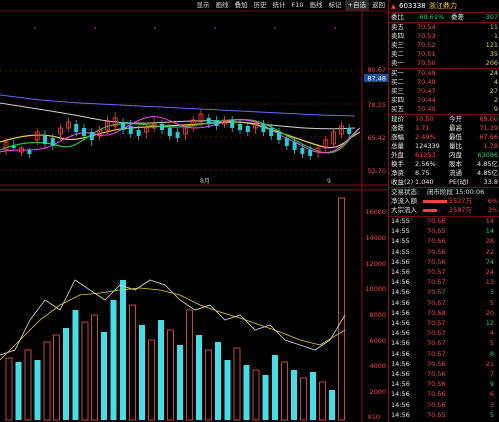 This screenshot has width=499, height=422. What do you see at coordinates (444, 164) in the screenshot?
I see `quote-row: 换手 2.56% 股本 4.85亿` at bounding box center [444, 164].